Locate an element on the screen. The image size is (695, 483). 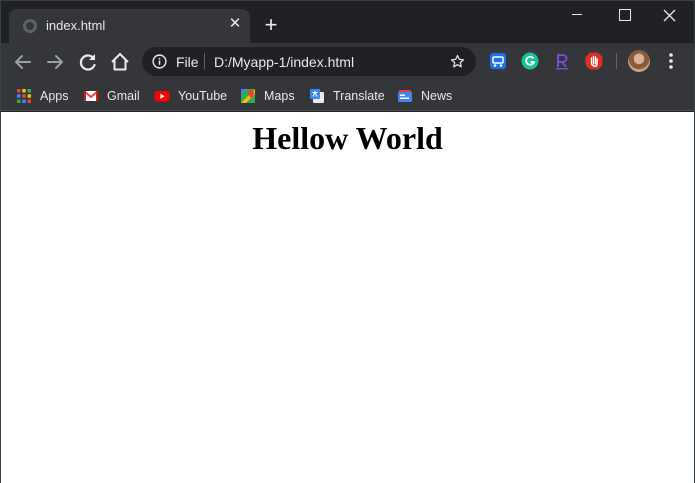
home-icon is located at coordinates (120, 62).